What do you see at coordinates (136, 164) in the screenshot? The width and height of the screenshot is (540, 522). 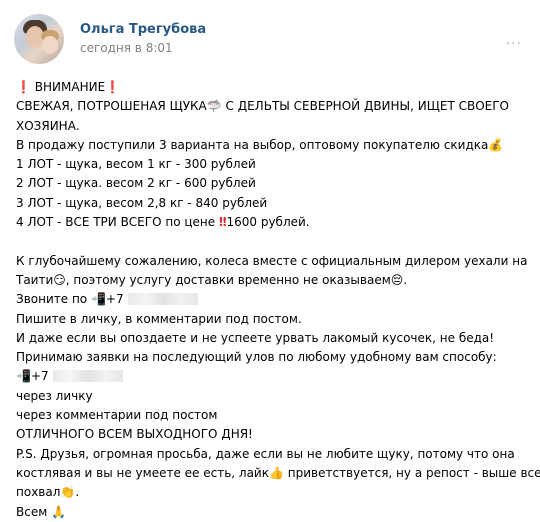 I see `text-line: 1 ЛОТ - щука, весом 1 кг - 300 рублей` at bounding box center [136, 164].